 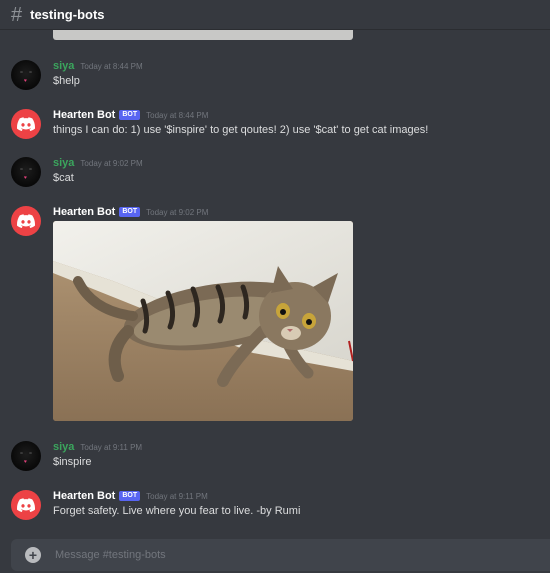 What do you see at coordinates (203, 35) in the screenshot?
I see `previous-embed-image` at bounding box center [203, 35].